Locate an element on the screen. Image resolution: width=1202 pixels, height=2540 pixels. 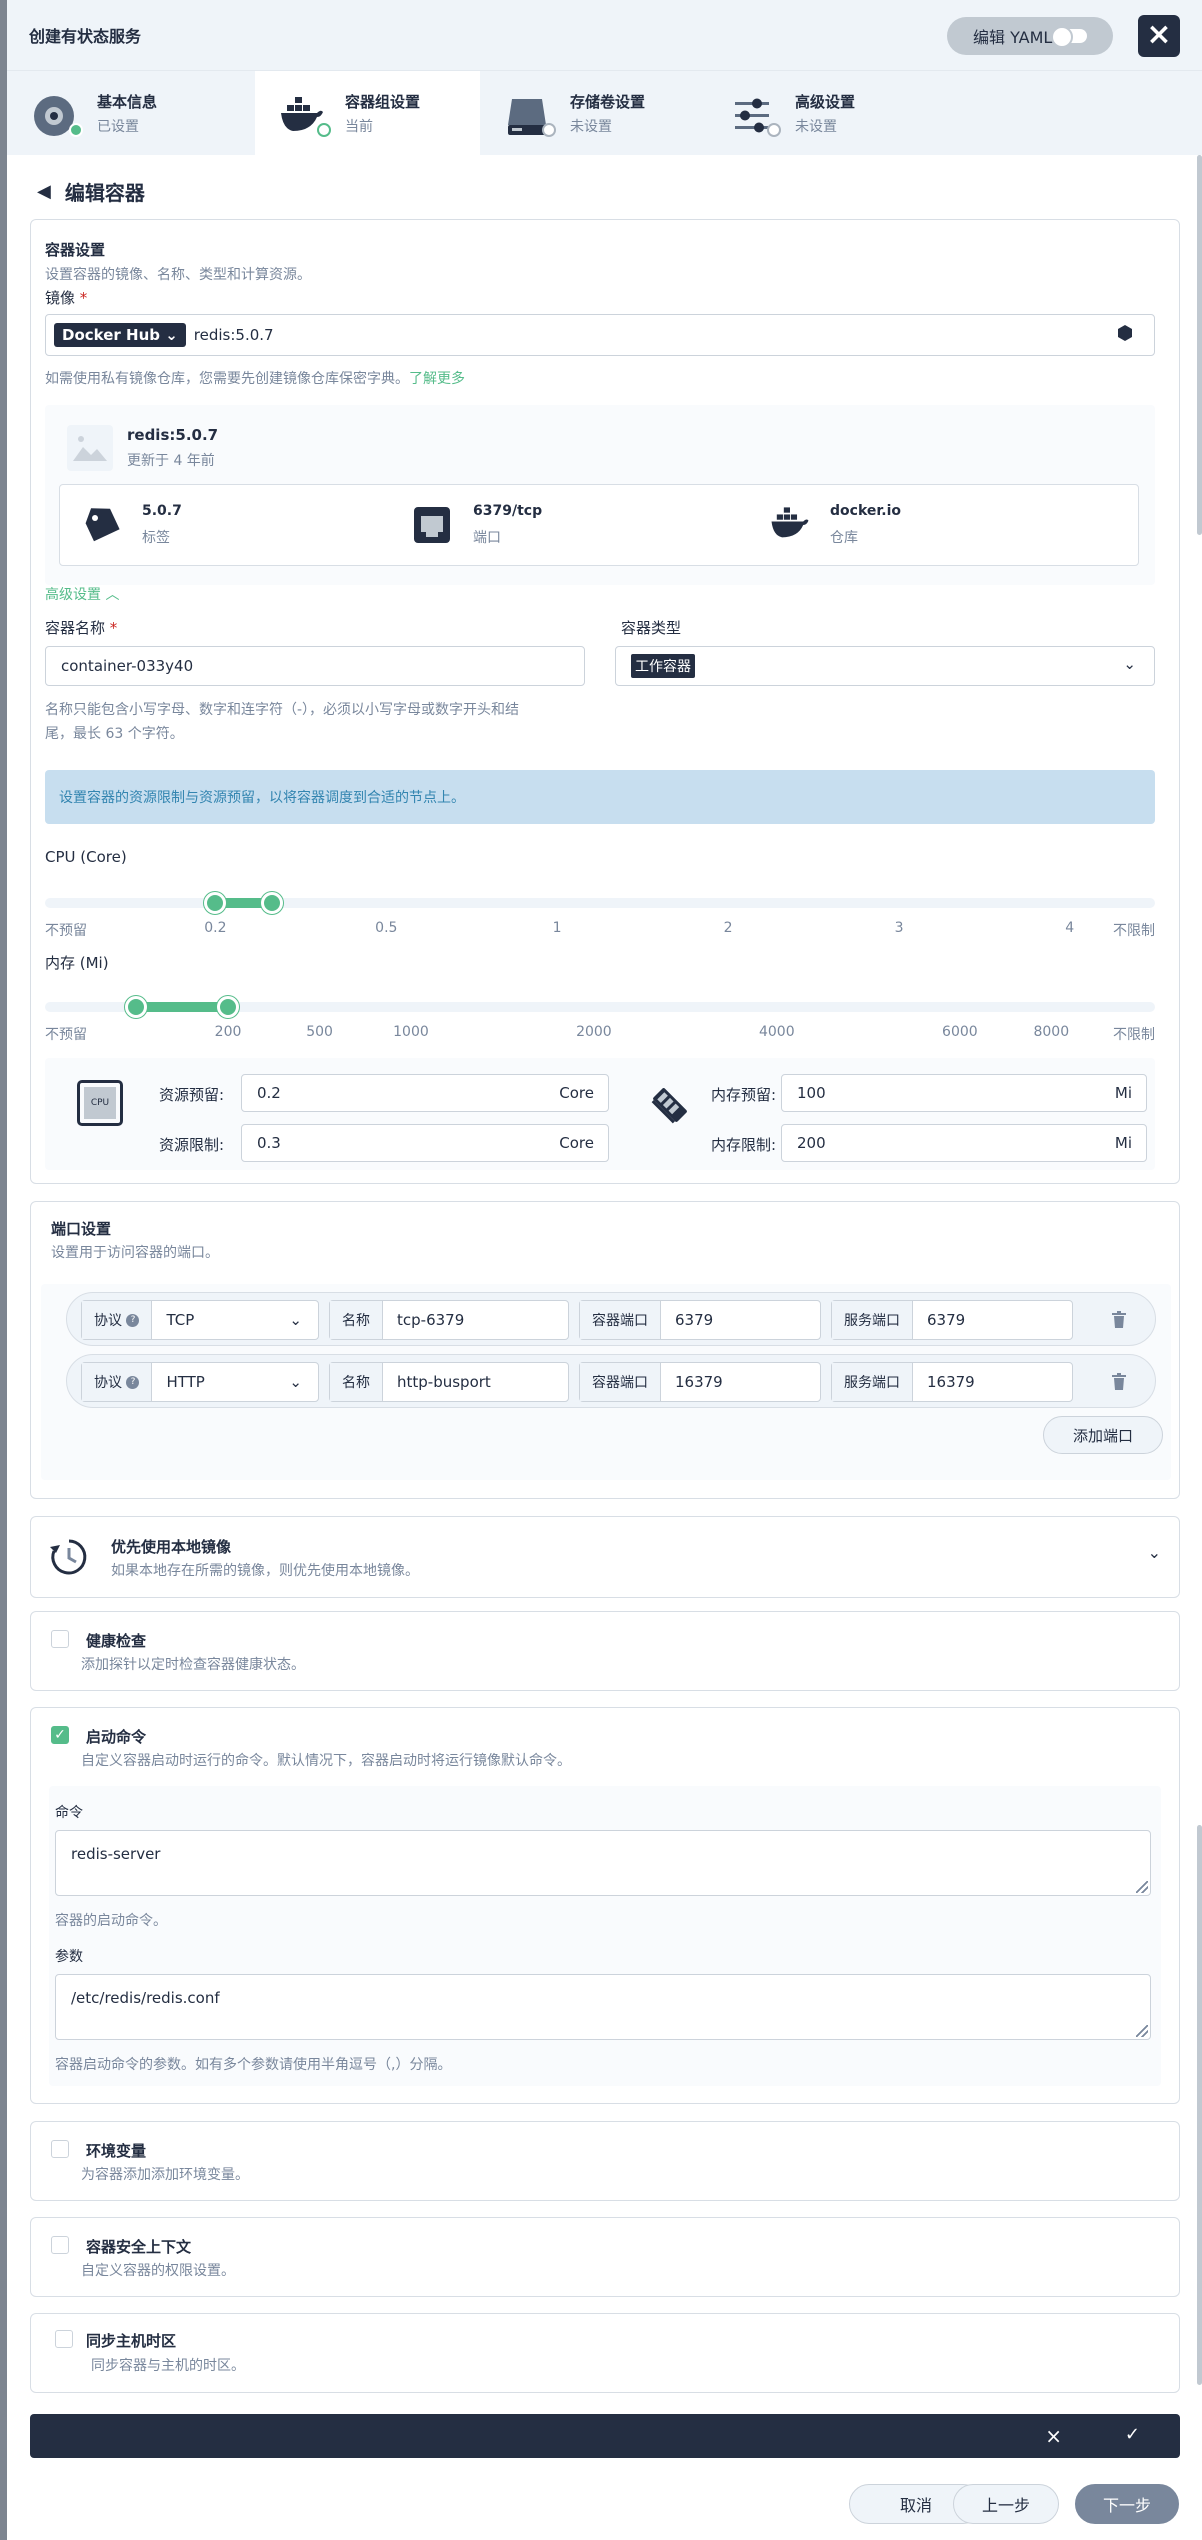
chevron-down-icon: ⌄ is located at coordinates (295, 1382).